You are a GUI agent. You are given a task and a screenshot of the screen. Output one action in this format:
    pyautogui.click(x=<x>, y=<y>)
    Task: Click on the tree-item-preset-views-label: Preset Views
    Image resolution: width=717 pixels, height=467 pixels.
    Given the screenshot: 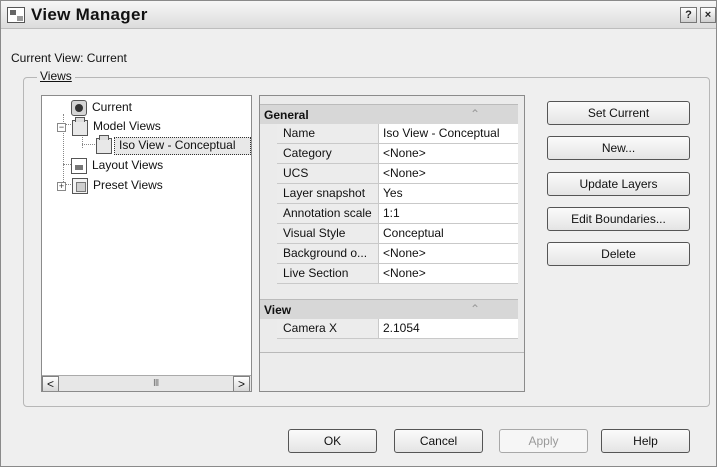 What is the action you would take?
    pyautogui.click(x=128, y=185)
    